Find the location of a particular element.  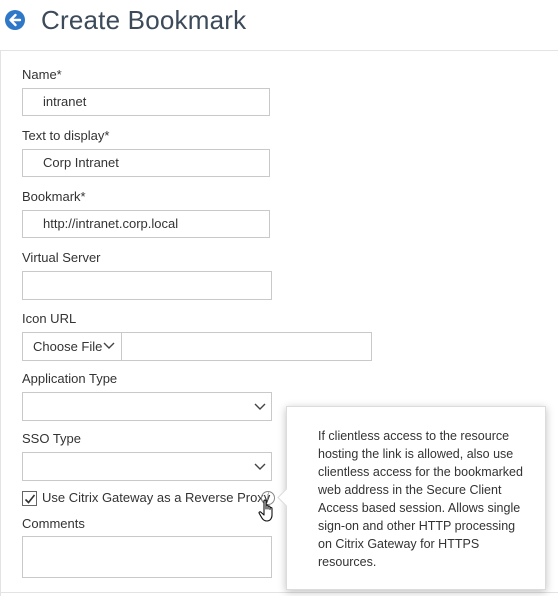

choose-file-label: Choose File is located at coordinates (68, 346).